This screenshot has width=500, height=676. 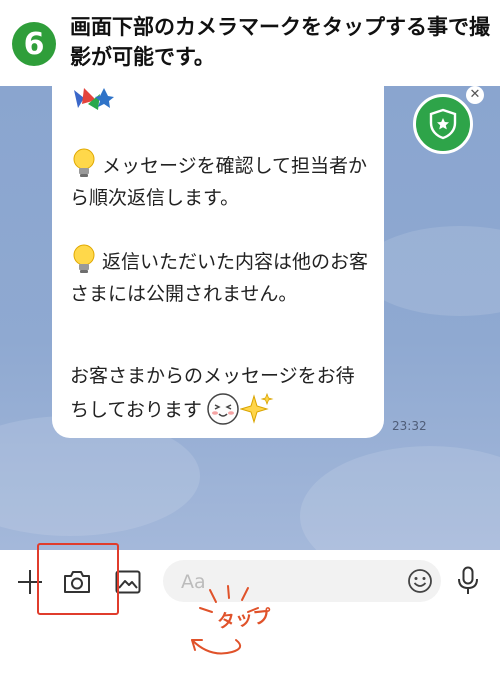 I want to click on close-shield-button: ✕, so click(x=475, y=95).